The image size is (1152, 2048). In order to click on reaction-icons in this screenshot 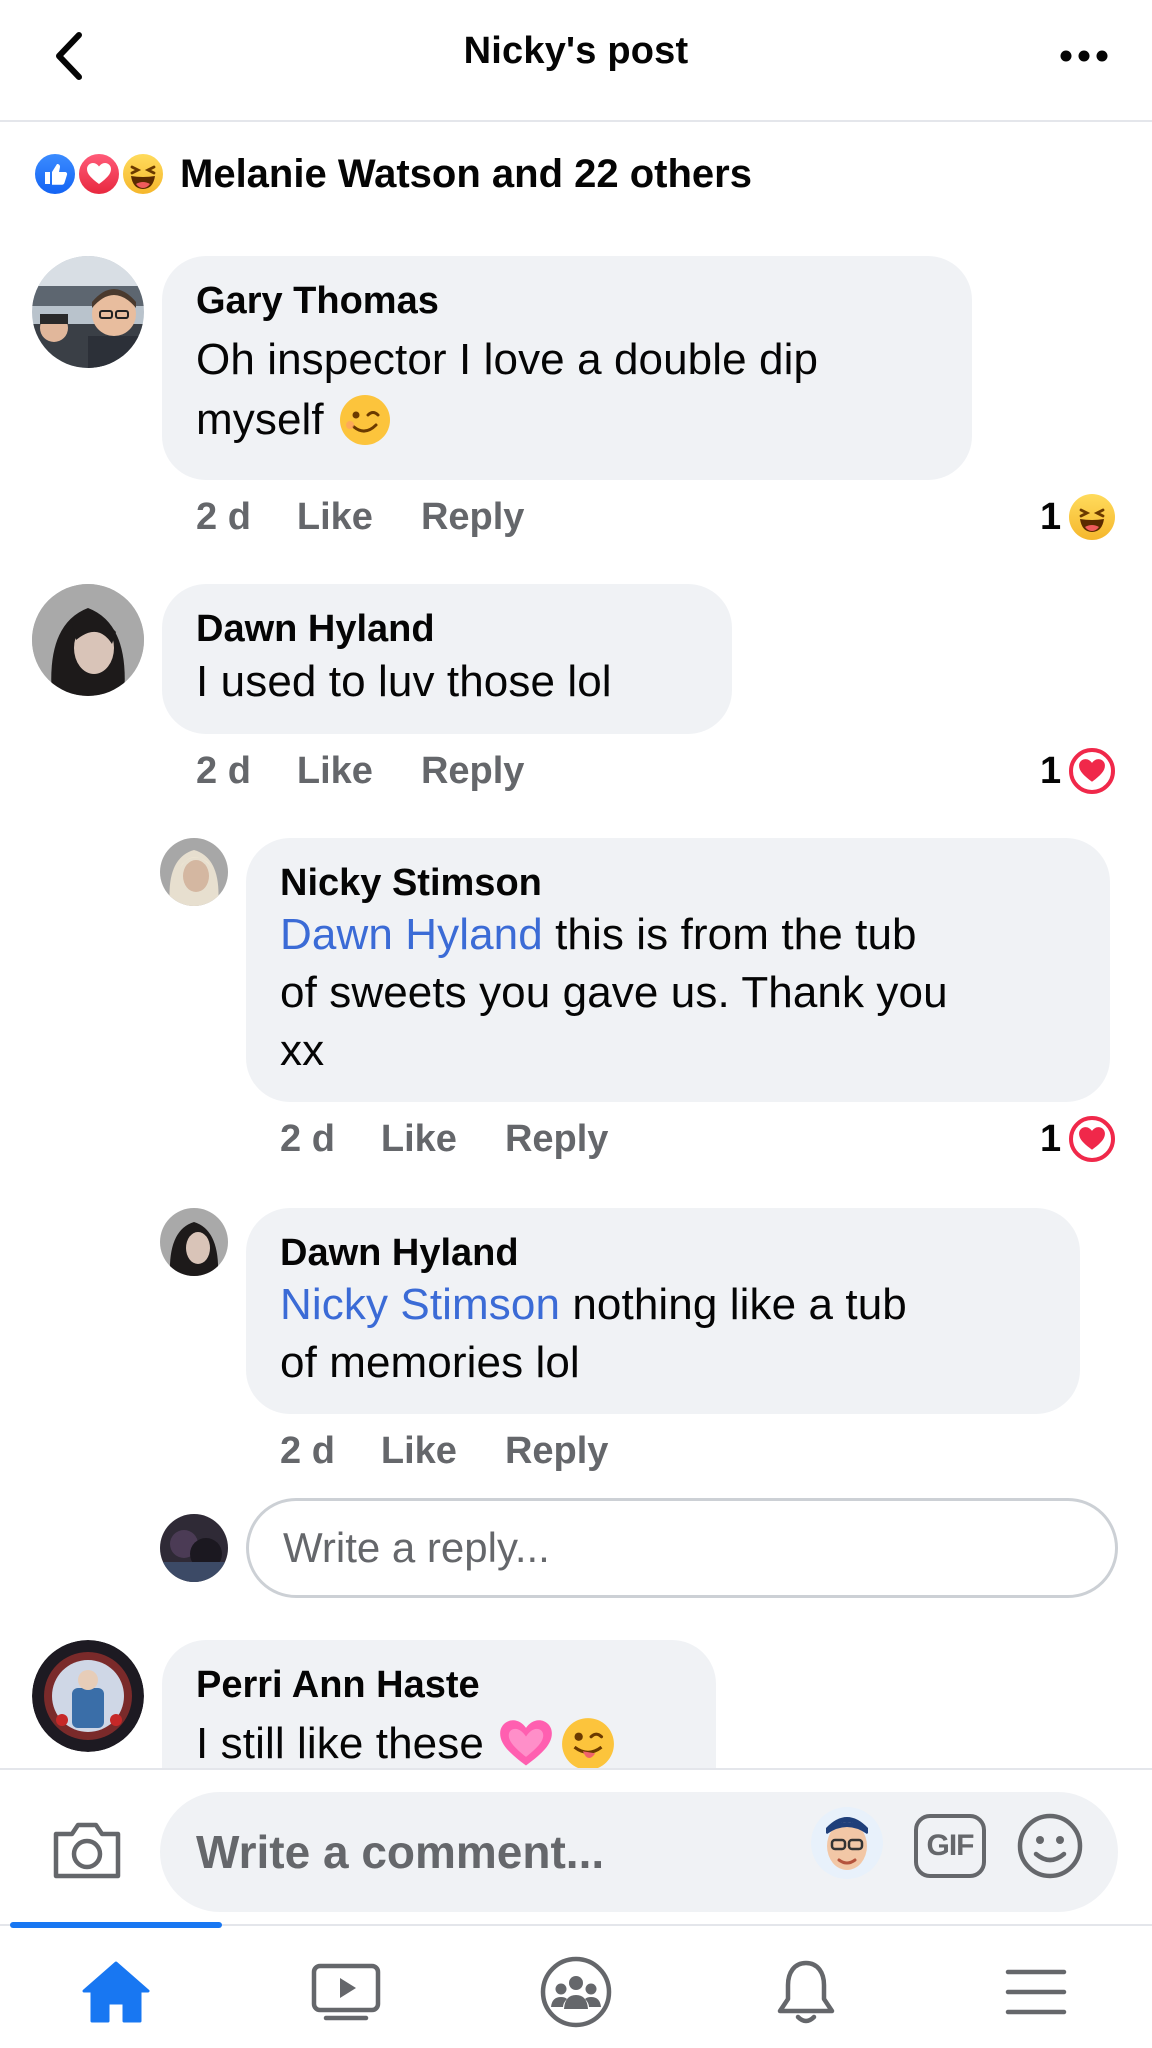, I will do `click(102, 174)`.